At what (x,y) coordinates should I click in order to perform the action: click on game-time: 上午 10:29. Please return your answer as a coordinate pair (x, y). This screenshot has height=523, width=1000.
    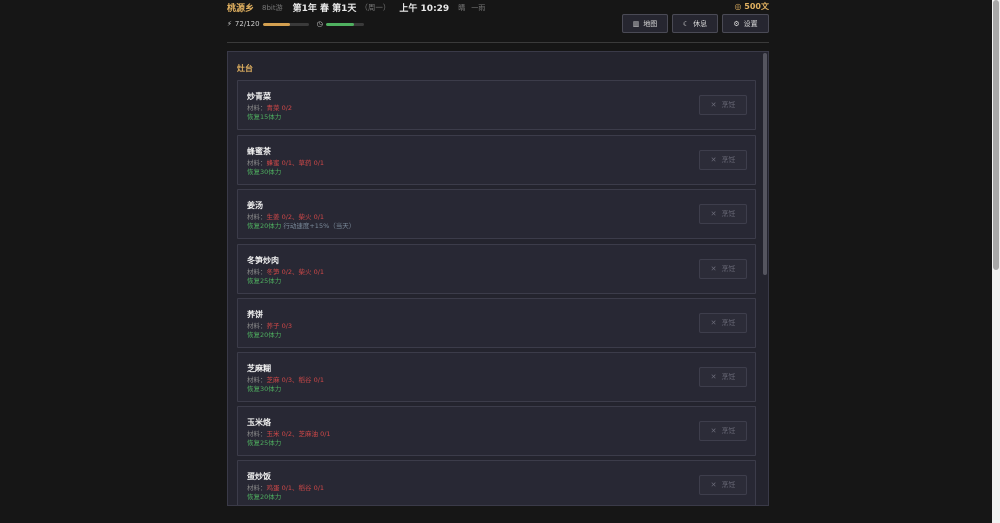
    Looking at the image, I should click on (424, 9).